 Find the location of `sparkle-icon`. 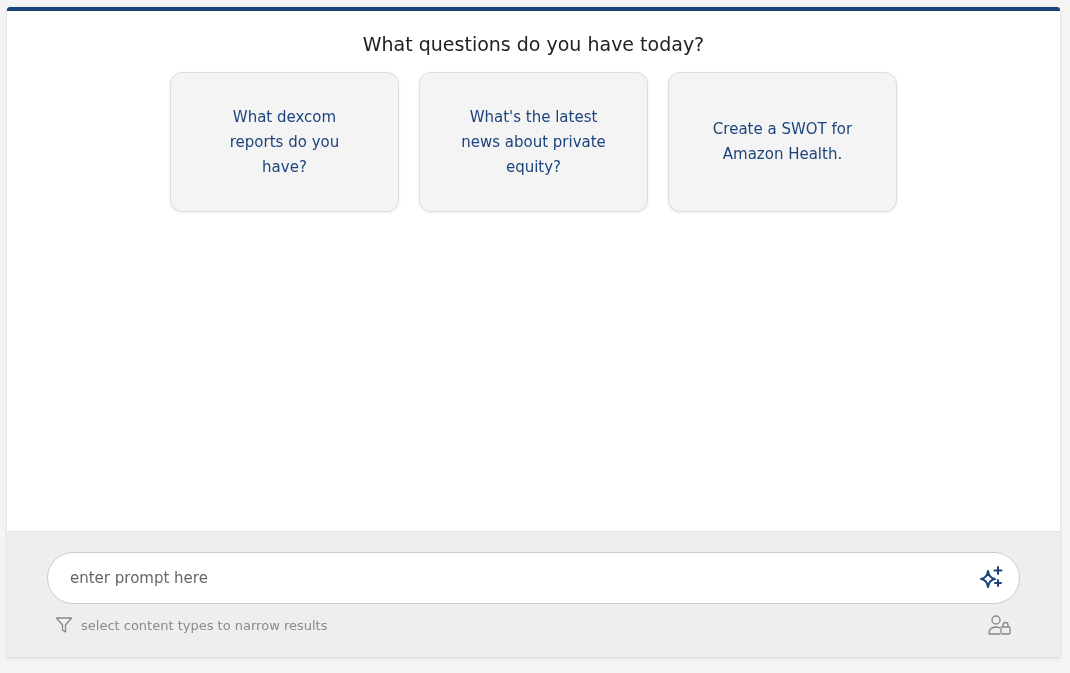

sparkle-icon is located at coordinates (991, 578).